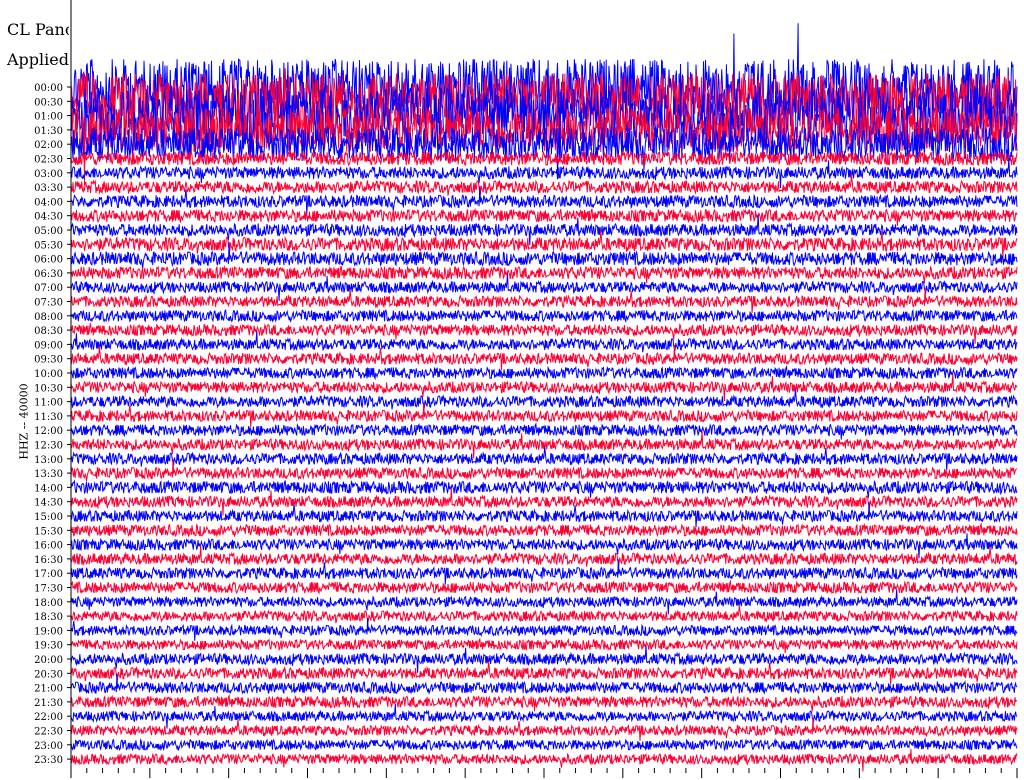  I want to click on page-title: CL Panc, so click(38, 29).